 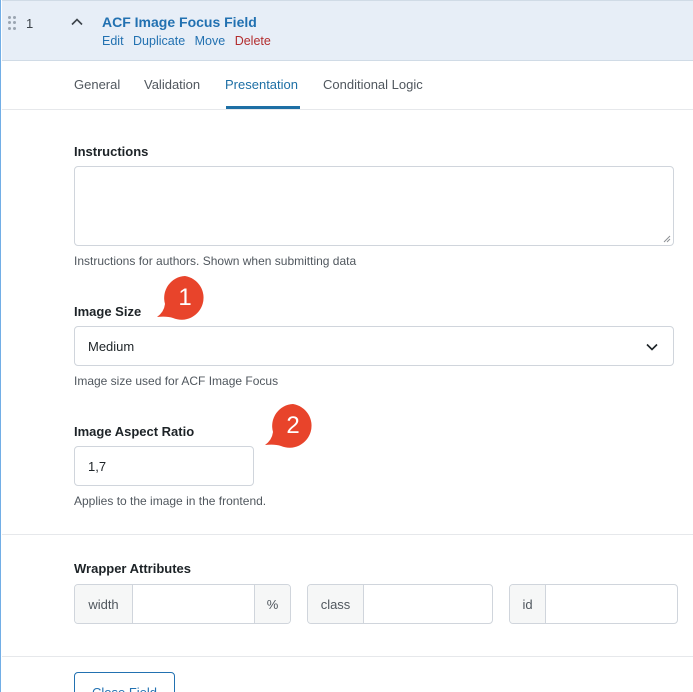 What do you see at coordinates (193, 604) in the screenshot?
I see `wrapper-width-input` at bounding box center [193, 604].